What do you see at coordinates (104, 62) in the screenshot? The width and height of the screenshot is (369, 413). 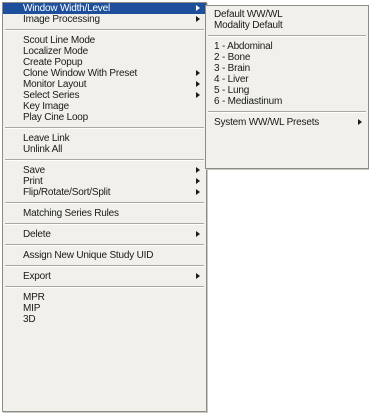 I see `menu-item-create-popup: Create Popup` at bounding box center [104, 62].